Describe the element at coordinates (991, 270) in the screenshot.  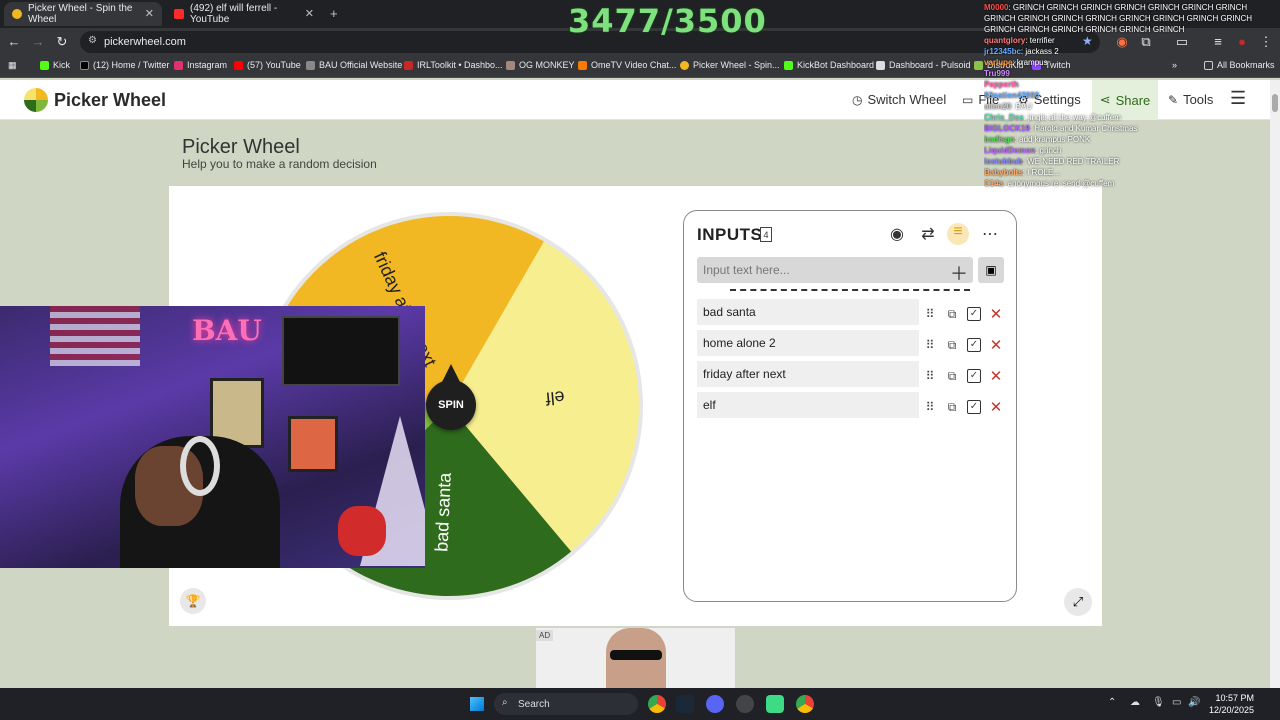
I see `add-image-icon: ▣` at that location.